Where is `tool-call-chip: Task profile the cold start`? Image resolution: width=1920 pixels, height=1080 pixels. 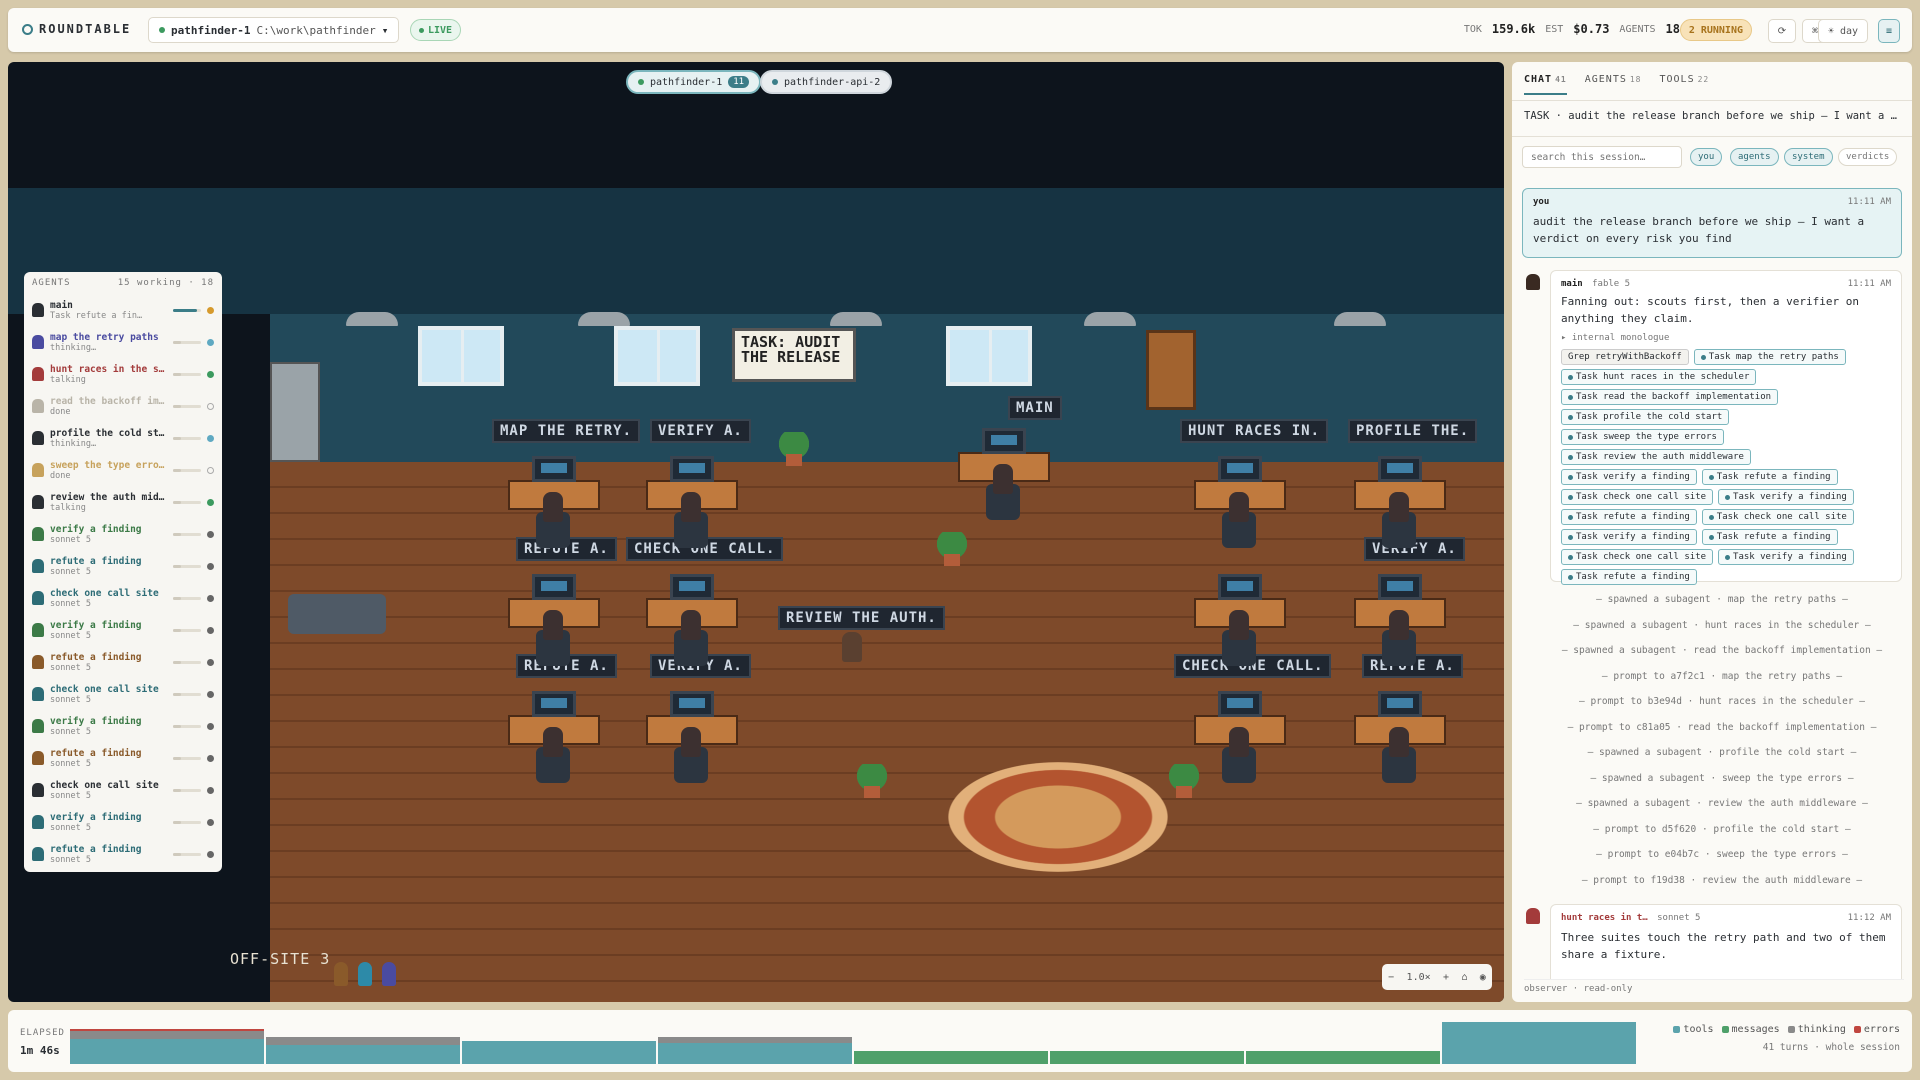
tool-call-chip: Task profile the cold start is located at coordinates (1645, 417).